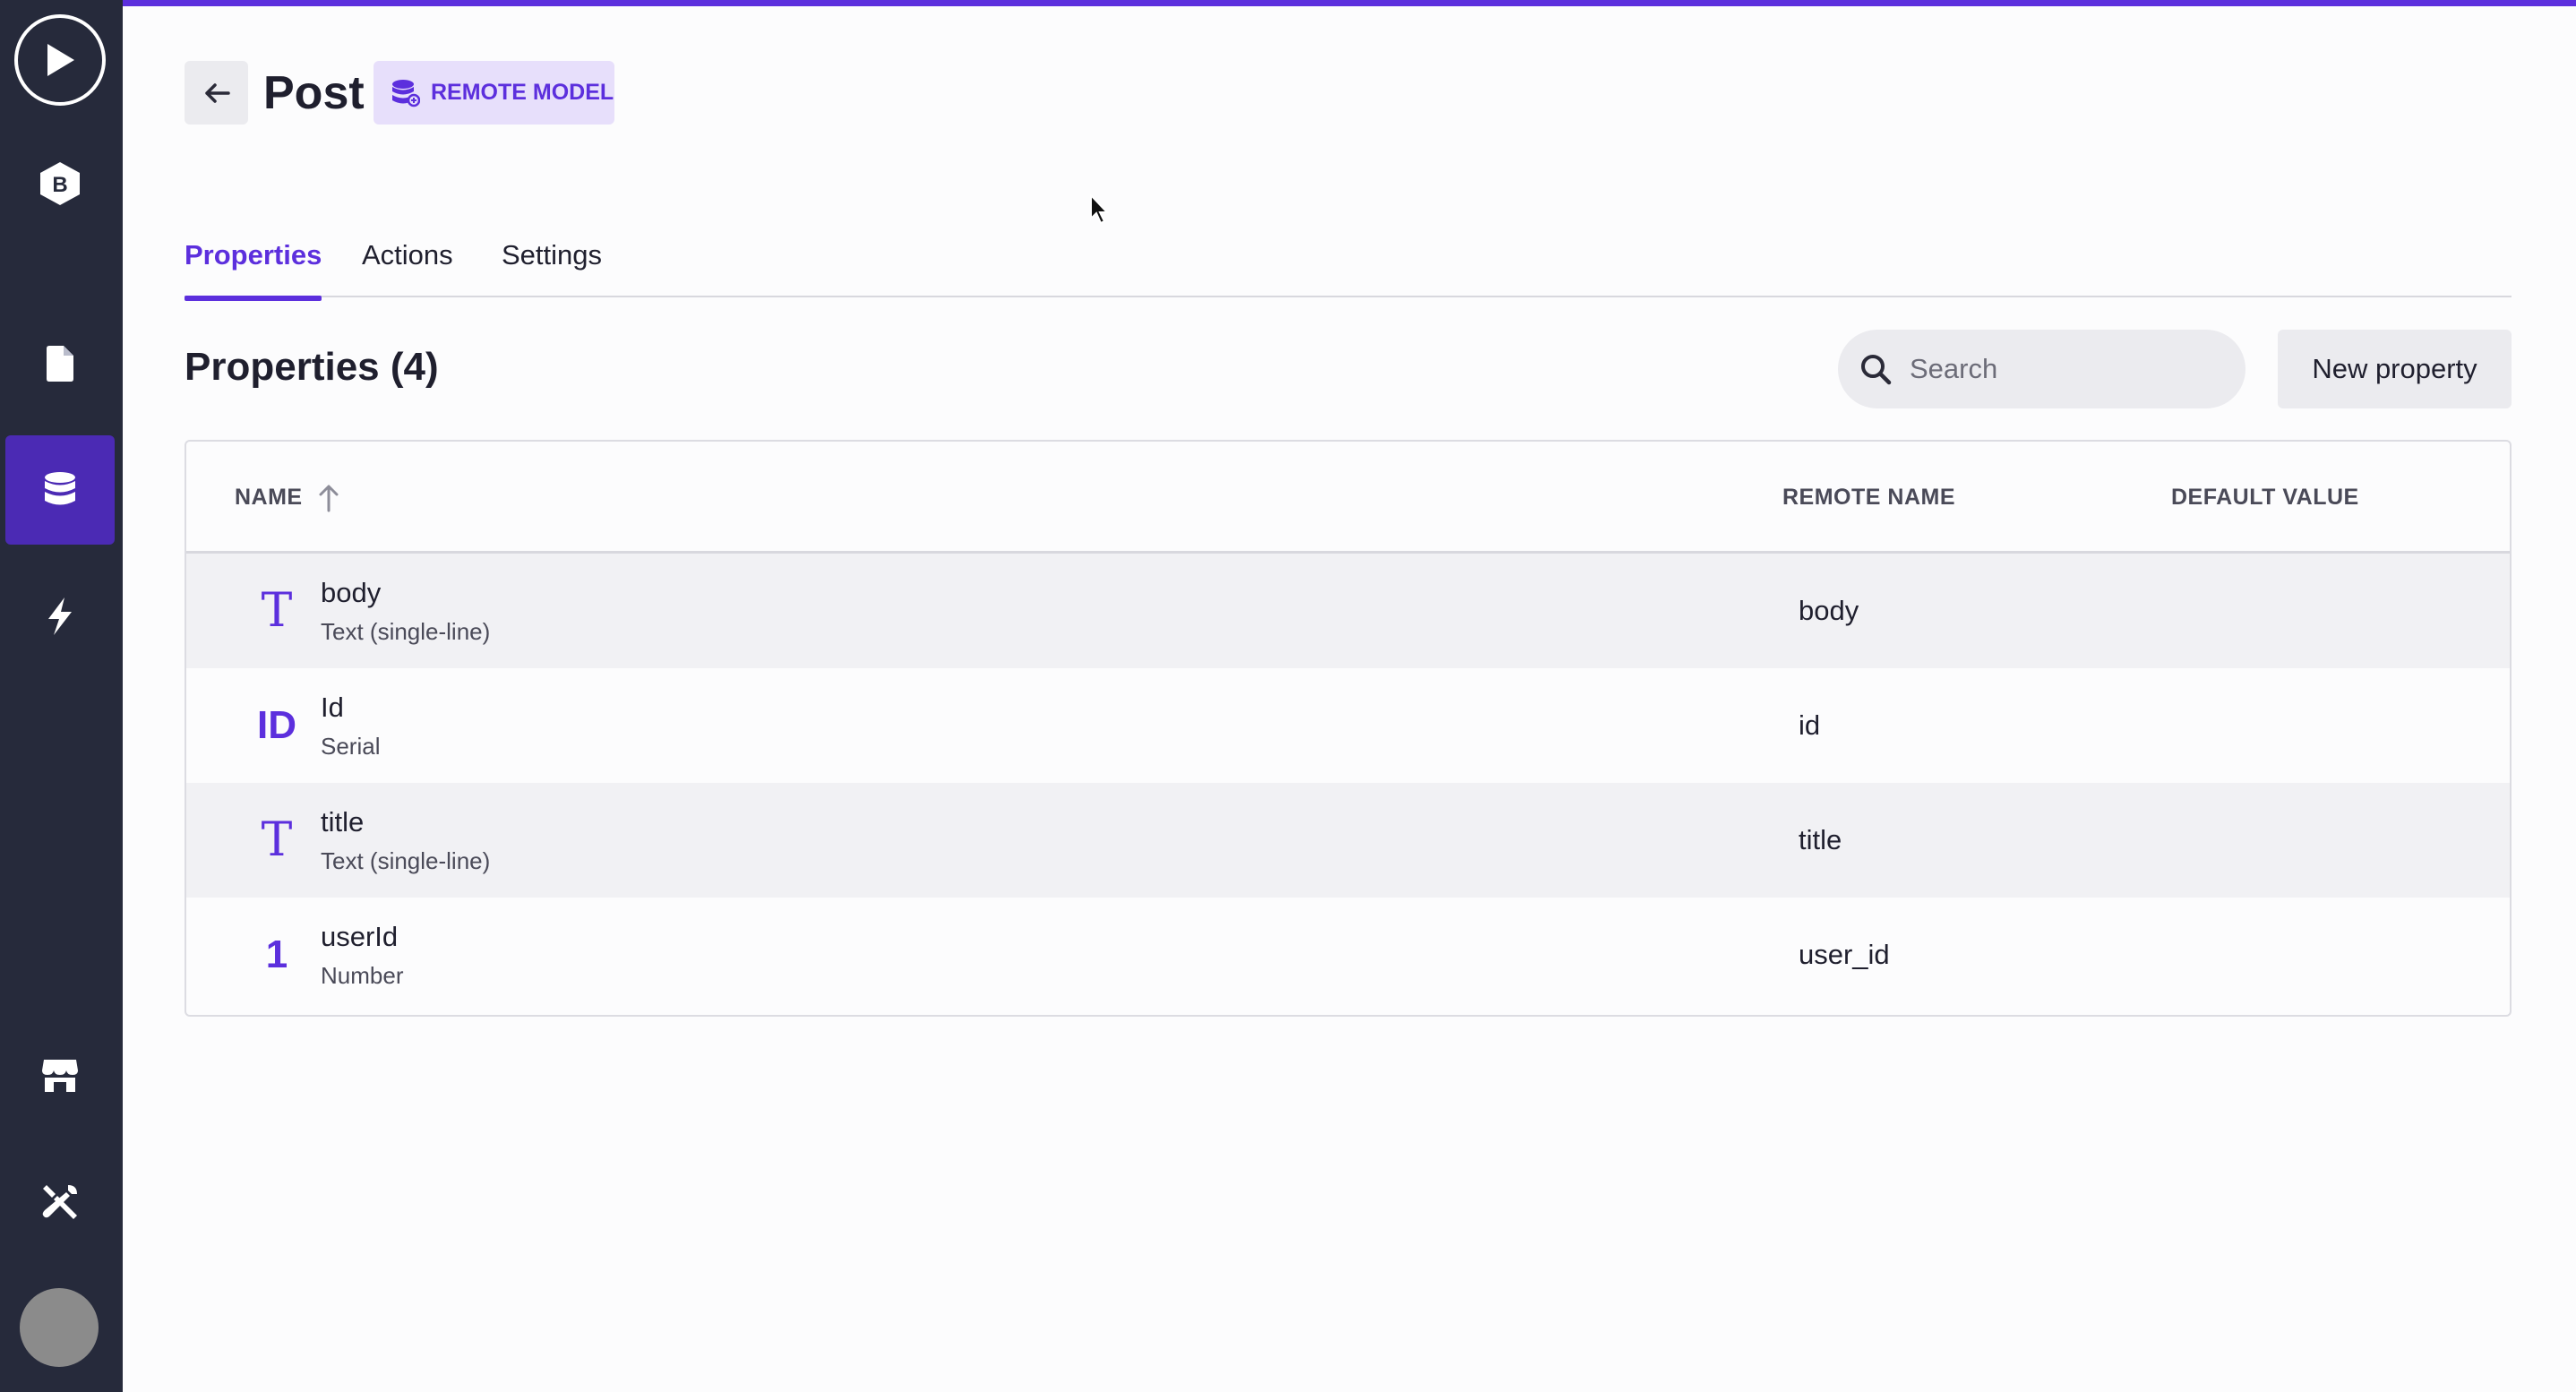  What do you see at coordinates (407, 265) in the screenshot?
I see `tab-actions: Actions` at bounding box center [407, 265].